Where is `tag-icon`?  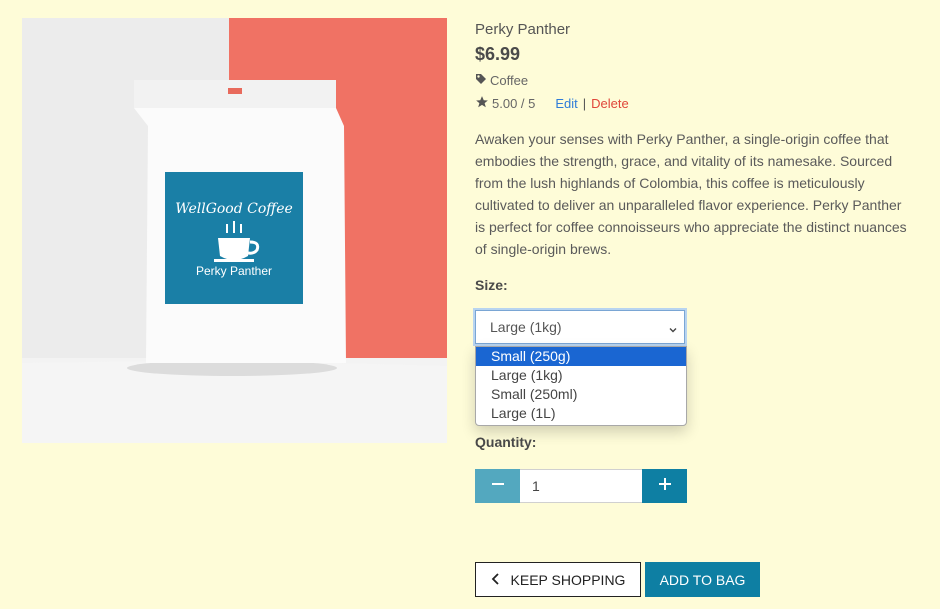
tag-icon is located at coordinates (481, 80).